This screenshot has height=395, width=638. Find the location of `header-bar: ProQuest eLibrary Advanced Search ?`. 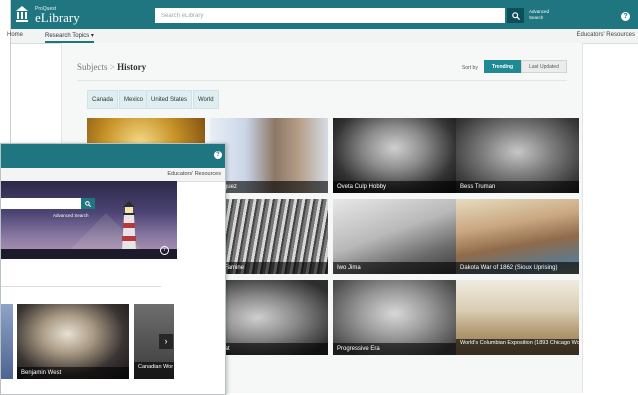

header-bar: ProQuest eLibrary Advanced Search ? is located at coordinates (324, 14).